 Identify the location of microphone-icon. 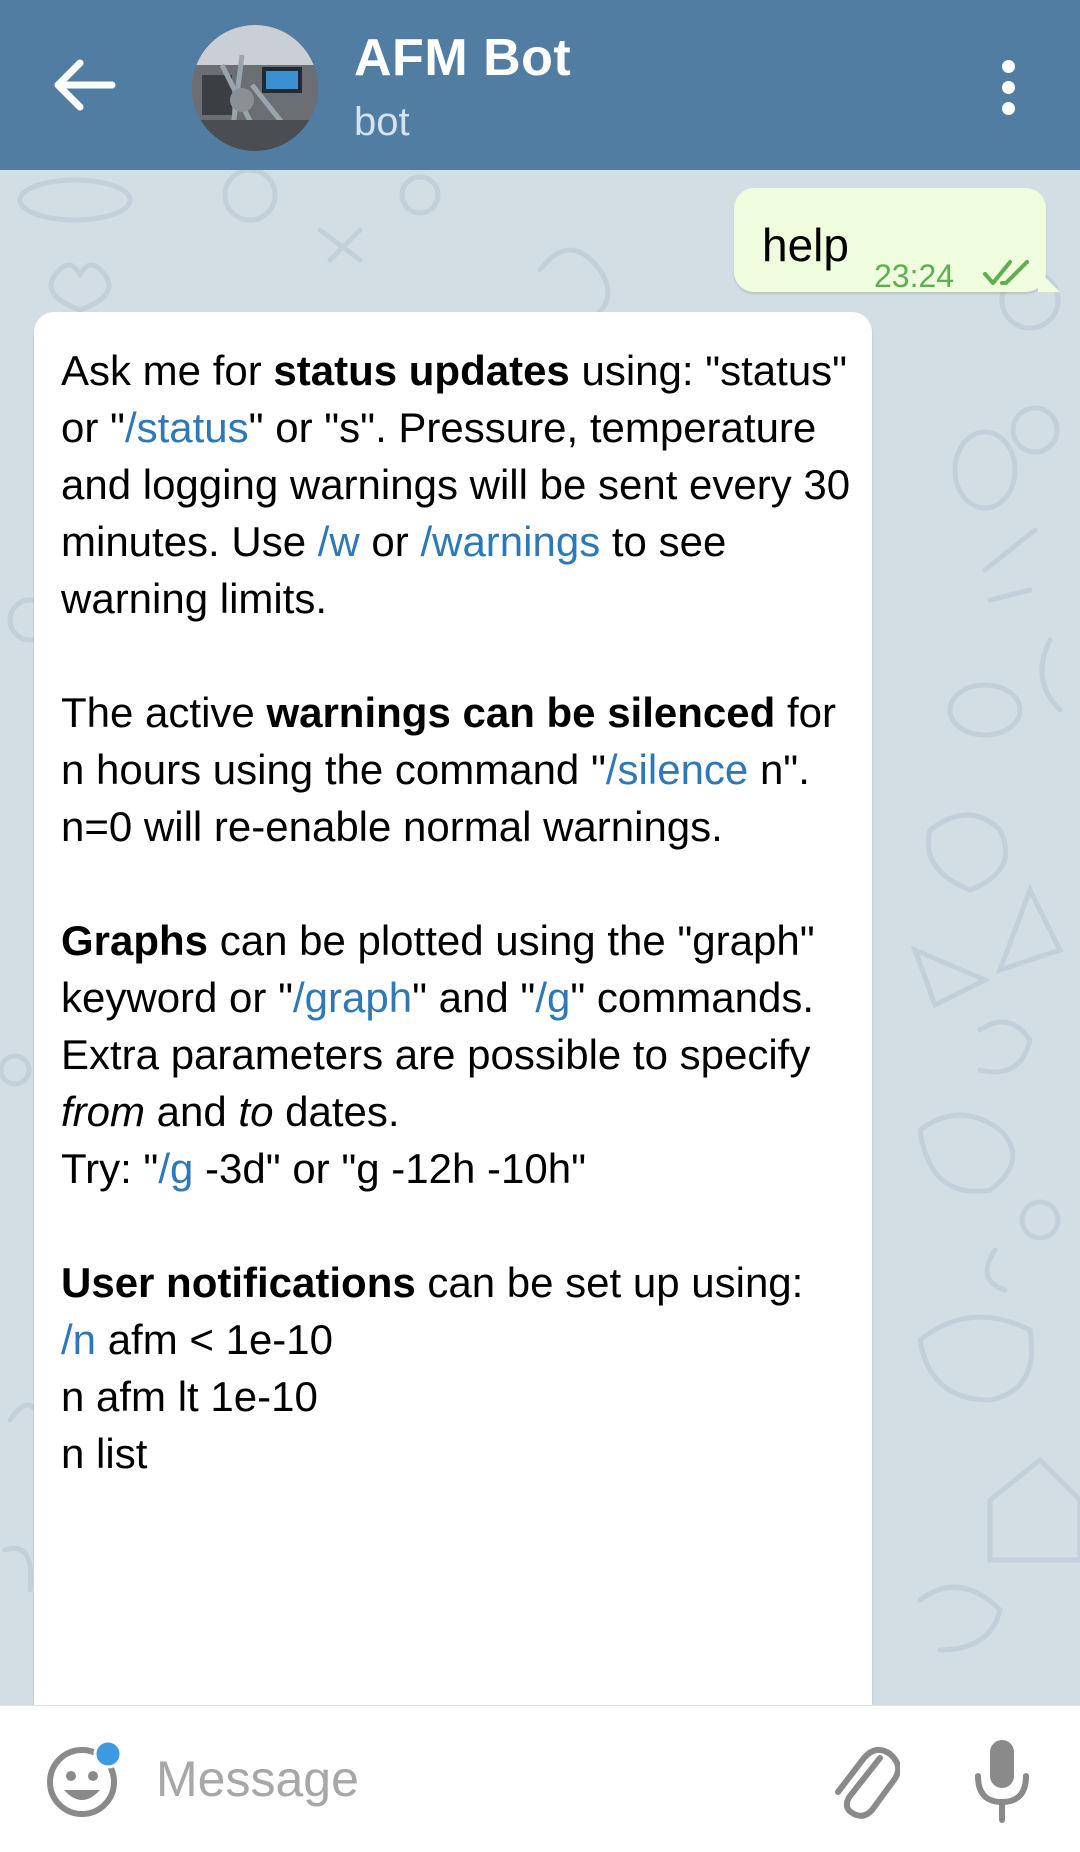
(1002, 1781).